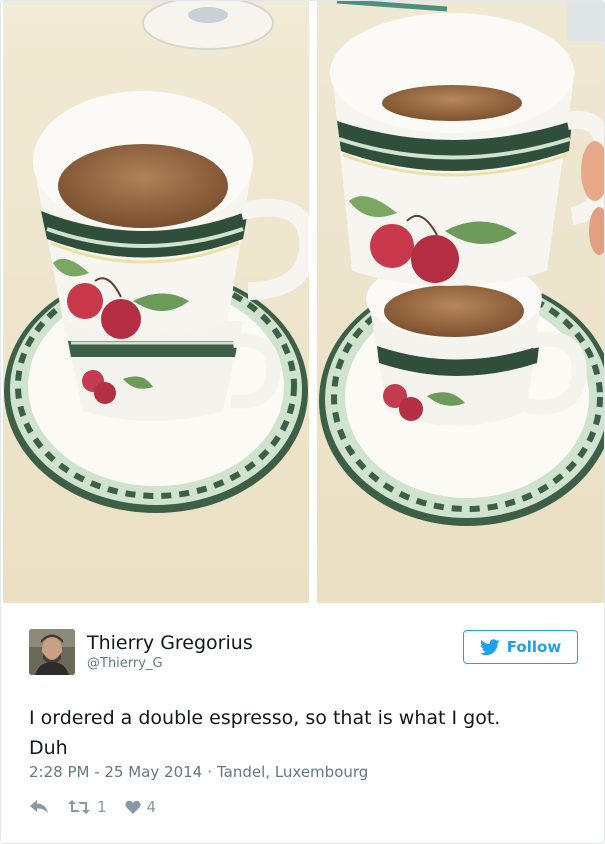 This screenshot has height=844, width=605. I want to click on reply-icon, so click(39, 807).